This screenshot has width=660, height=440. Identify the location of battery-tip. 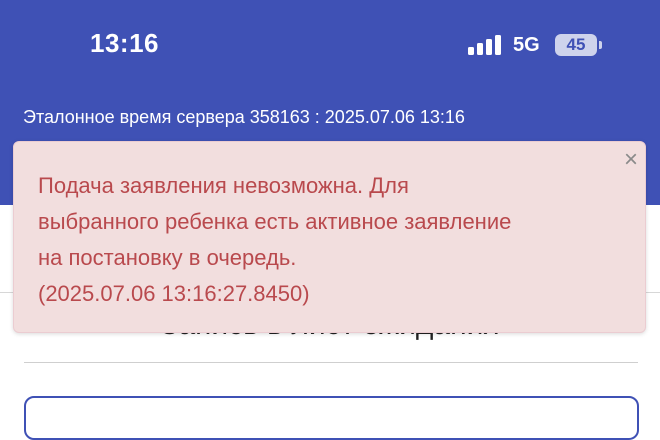
(600, 45).